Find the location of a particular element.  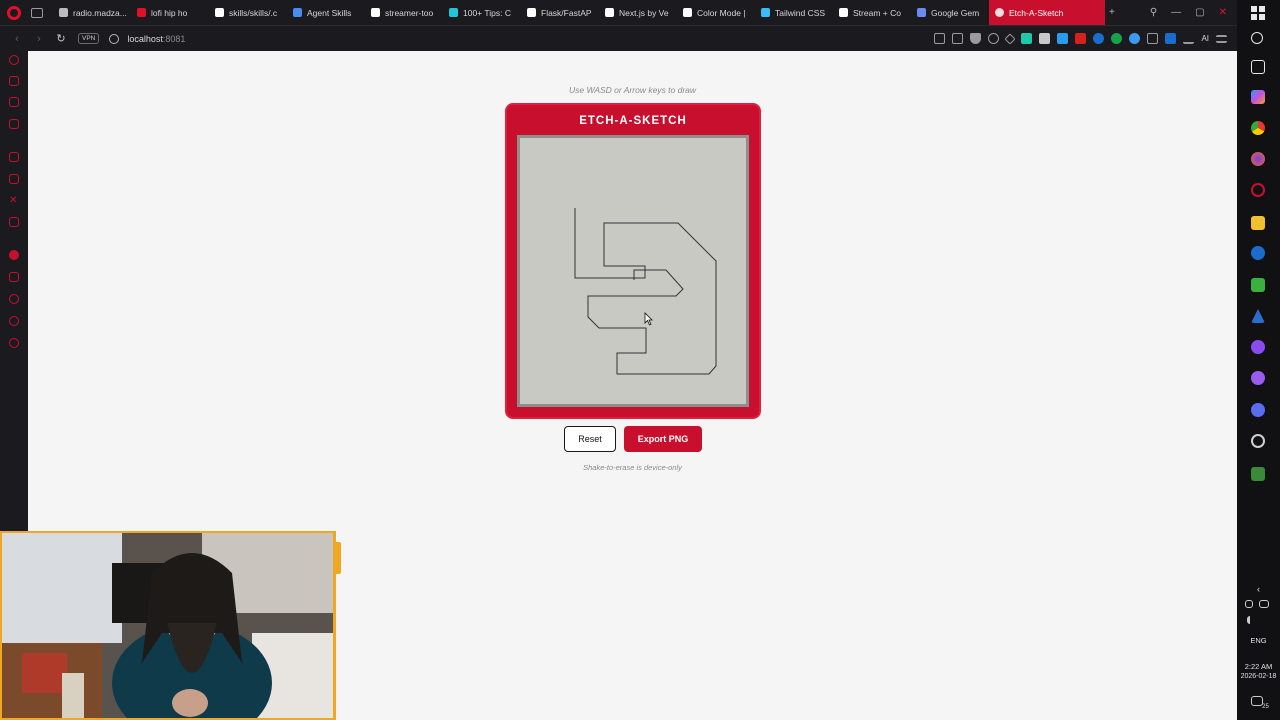

maximize-icon: ▢ is located at coordinates (1199, 12).